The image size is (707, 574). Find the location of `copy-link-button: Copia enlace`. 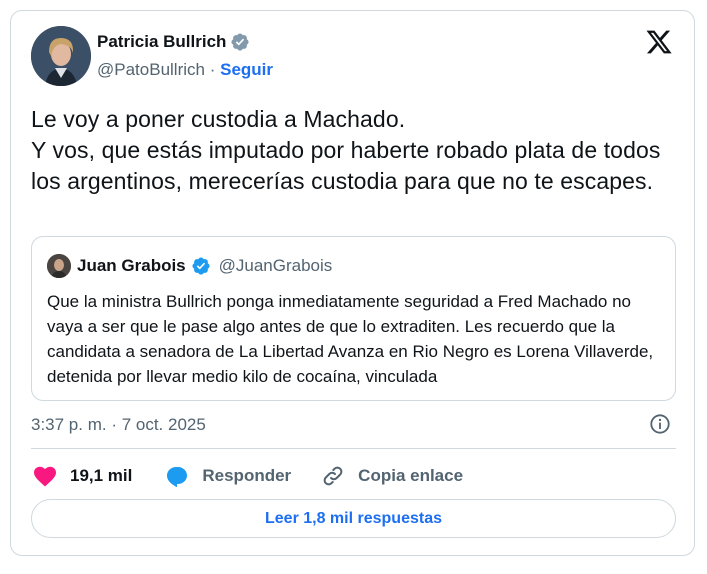

copy-link-button: Copia enlace is located at coordinates (392, 476).